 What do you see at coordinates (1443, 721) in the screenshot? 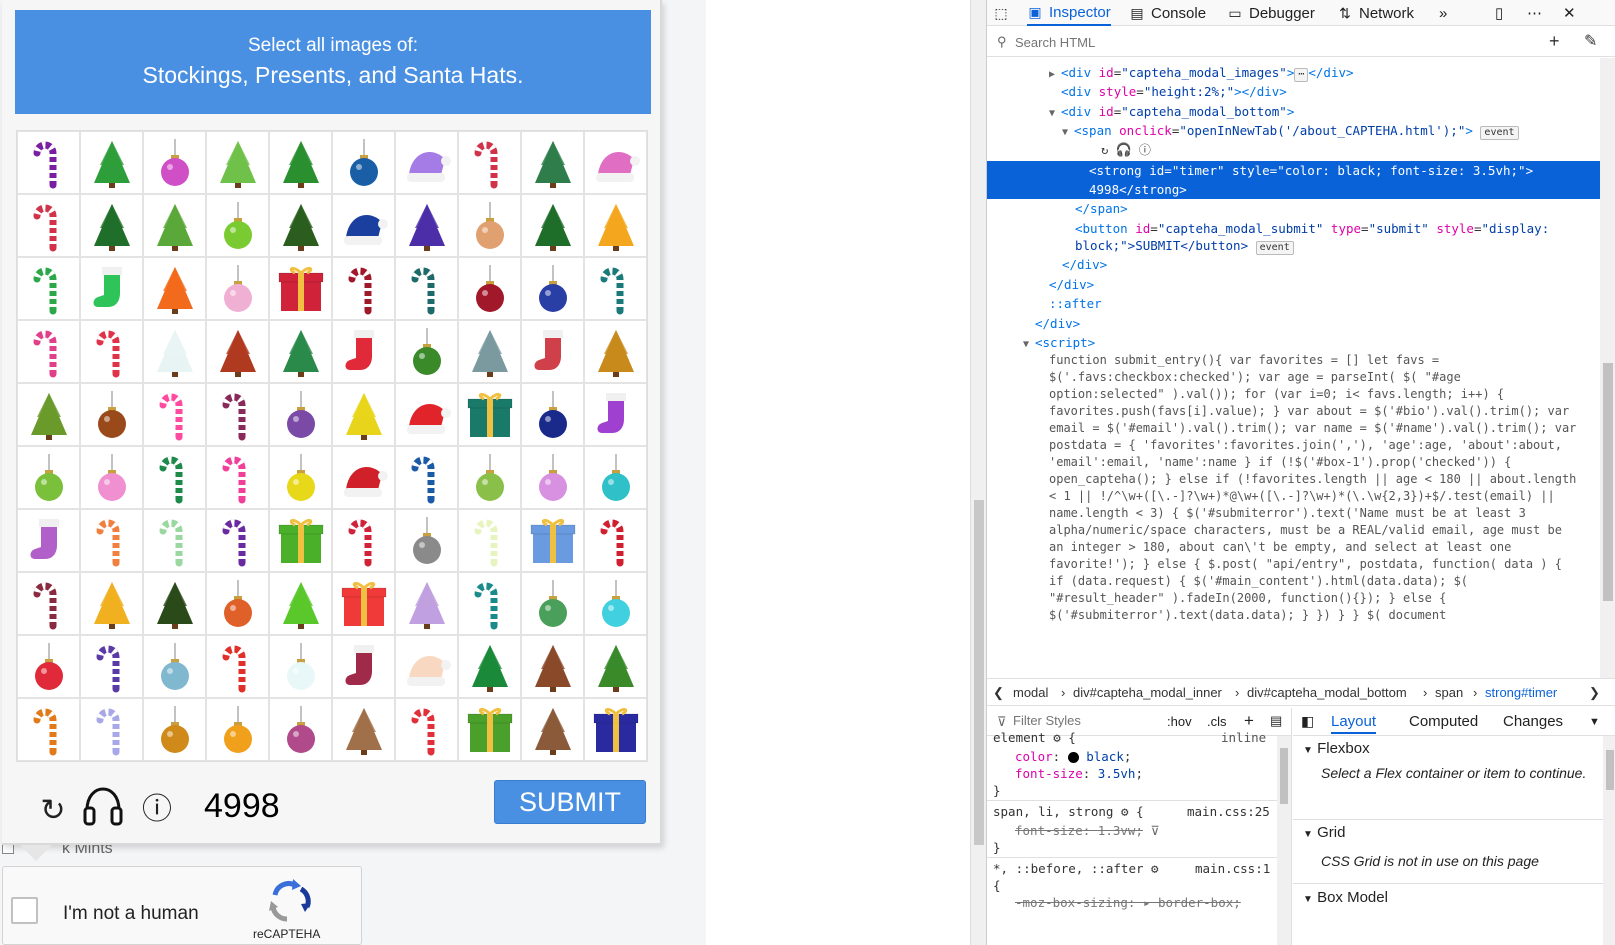
I see `tab-computed: Computed` at bounding box center [1443, 721].